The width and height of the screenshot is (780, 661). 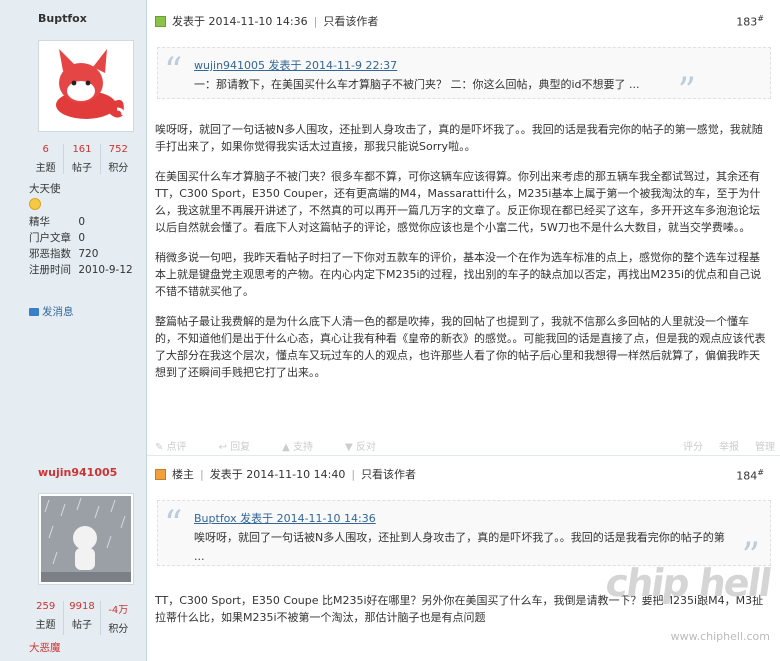 I want to click on close-quote-icon: ”, so click(x=686, y=91).